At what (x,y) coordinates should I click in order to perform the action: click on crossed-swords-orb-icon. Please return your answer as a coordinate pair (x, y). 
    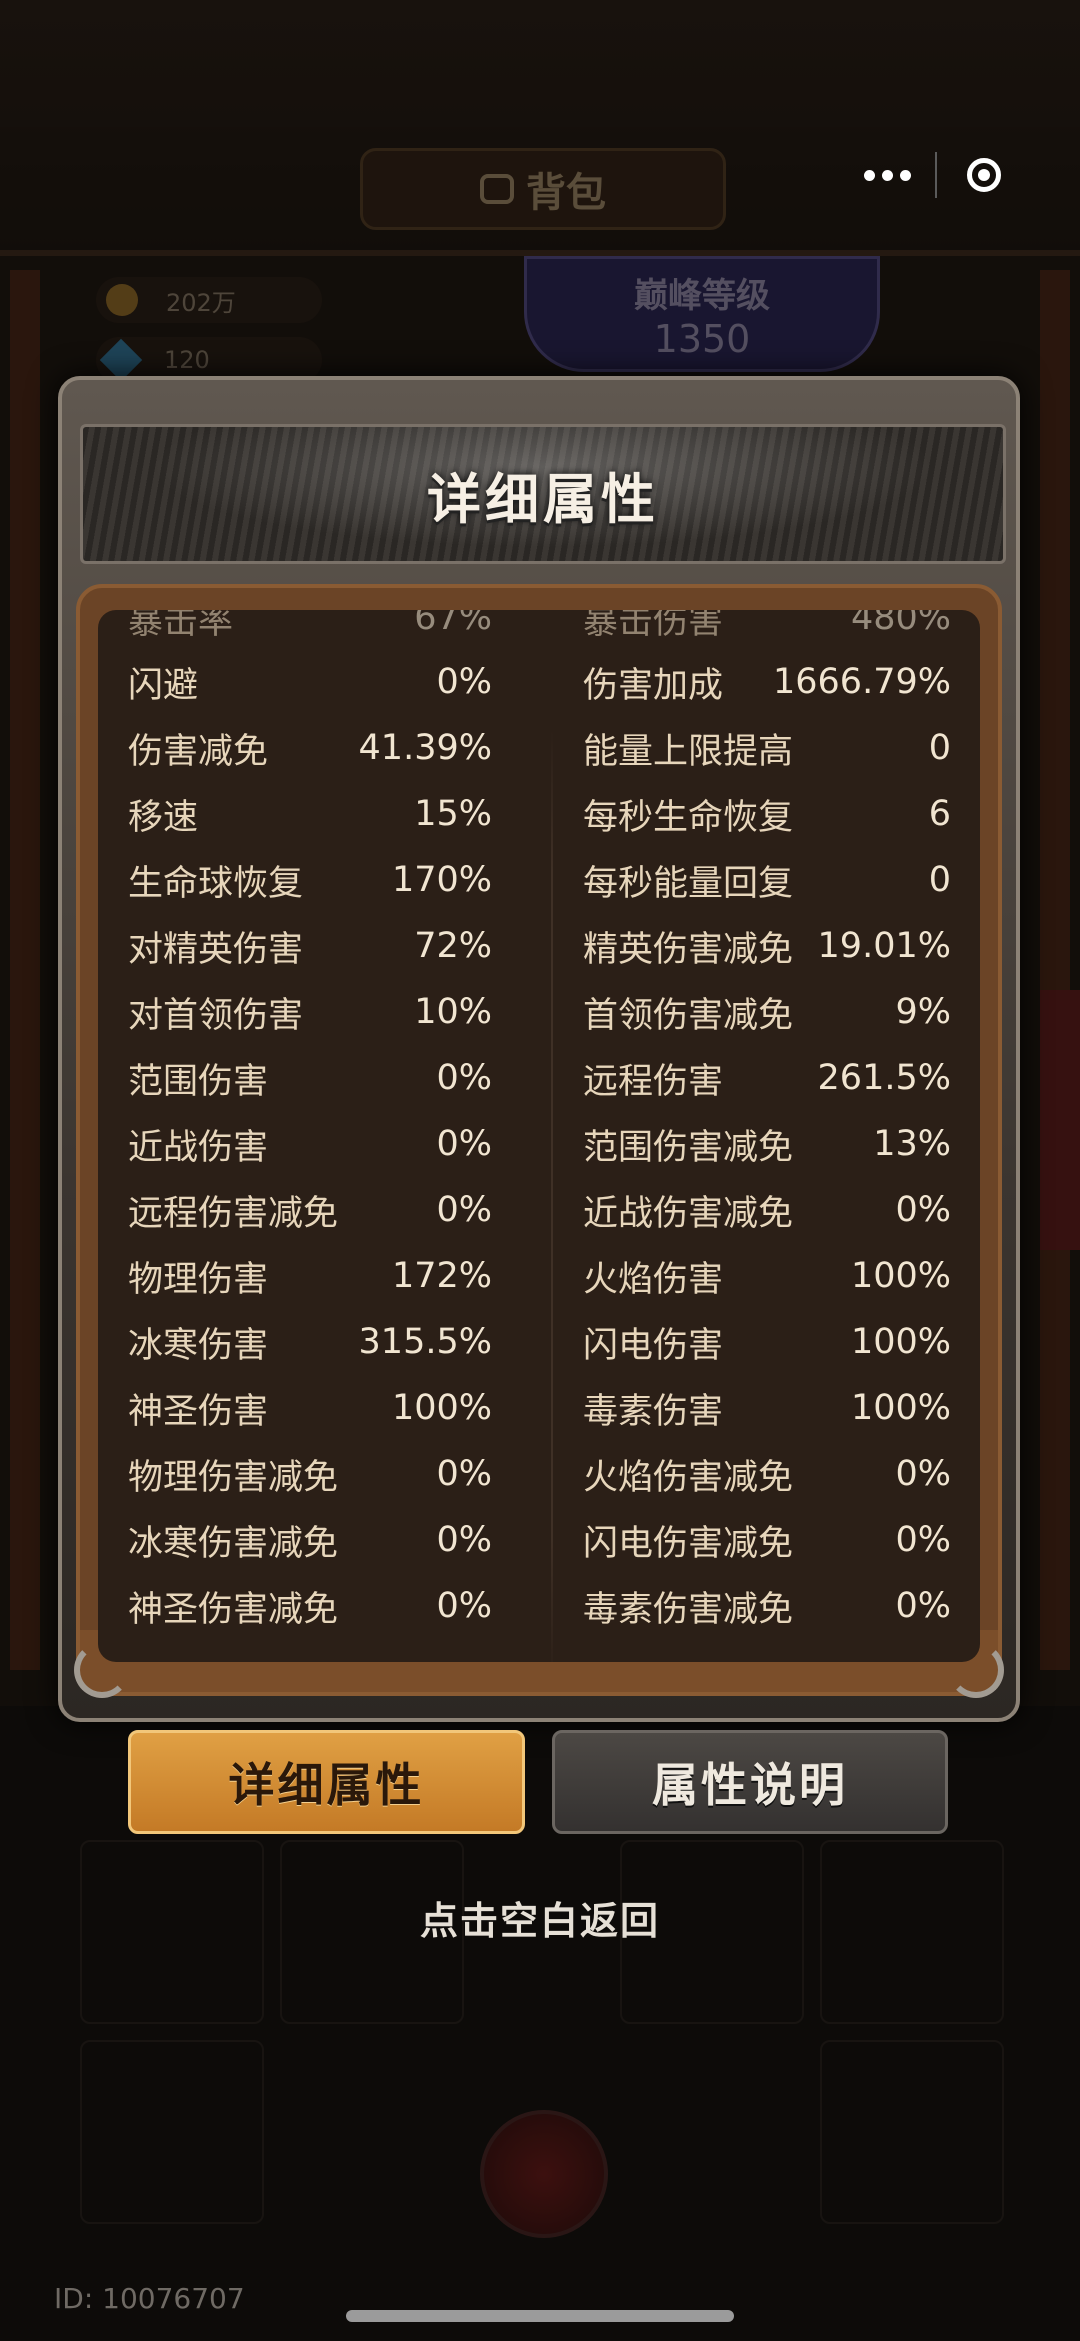
    Looking at the image, I should click on (544, 2174).